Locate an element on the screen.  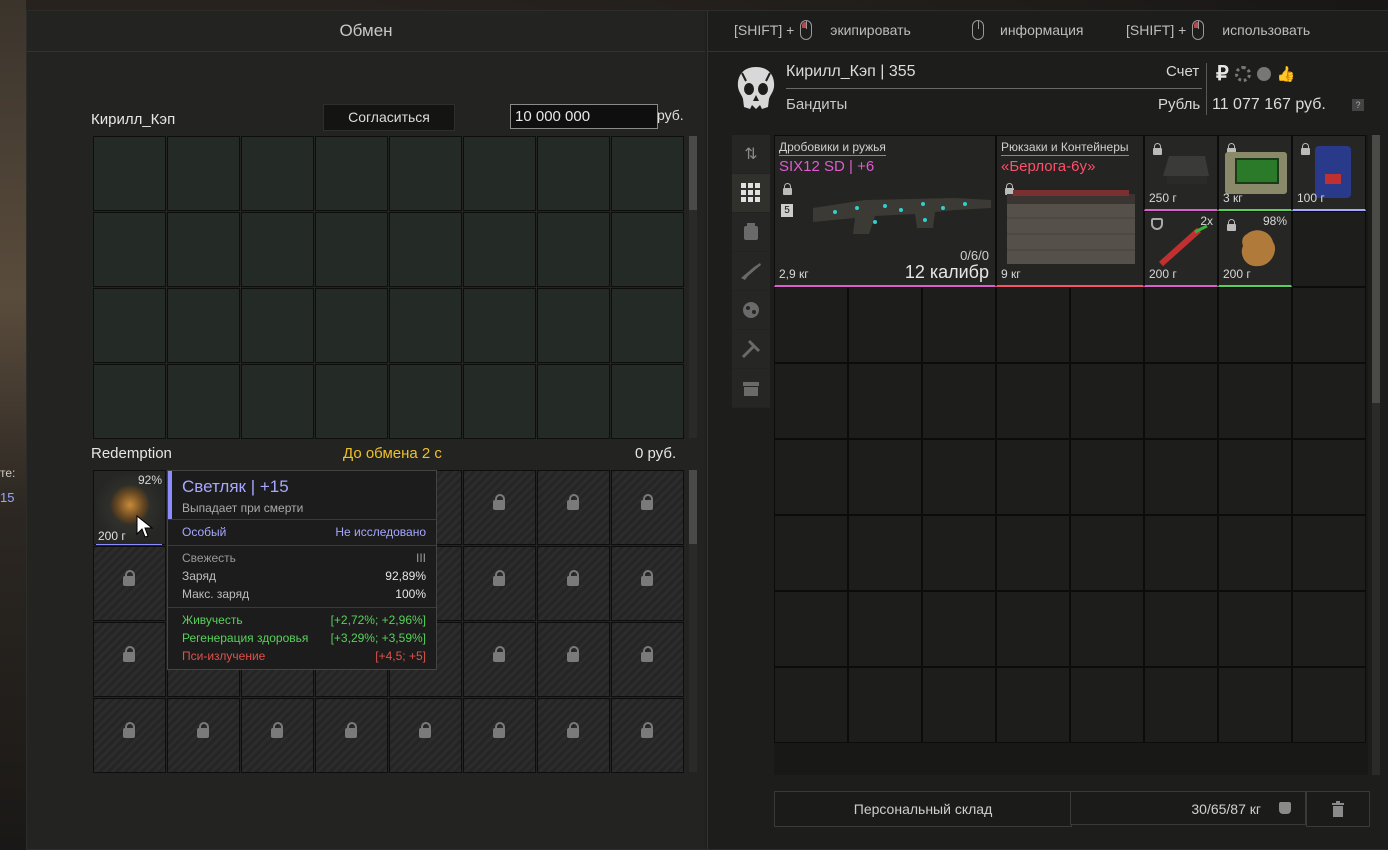
help-icon: ? is located at coordinates (1358, 105).